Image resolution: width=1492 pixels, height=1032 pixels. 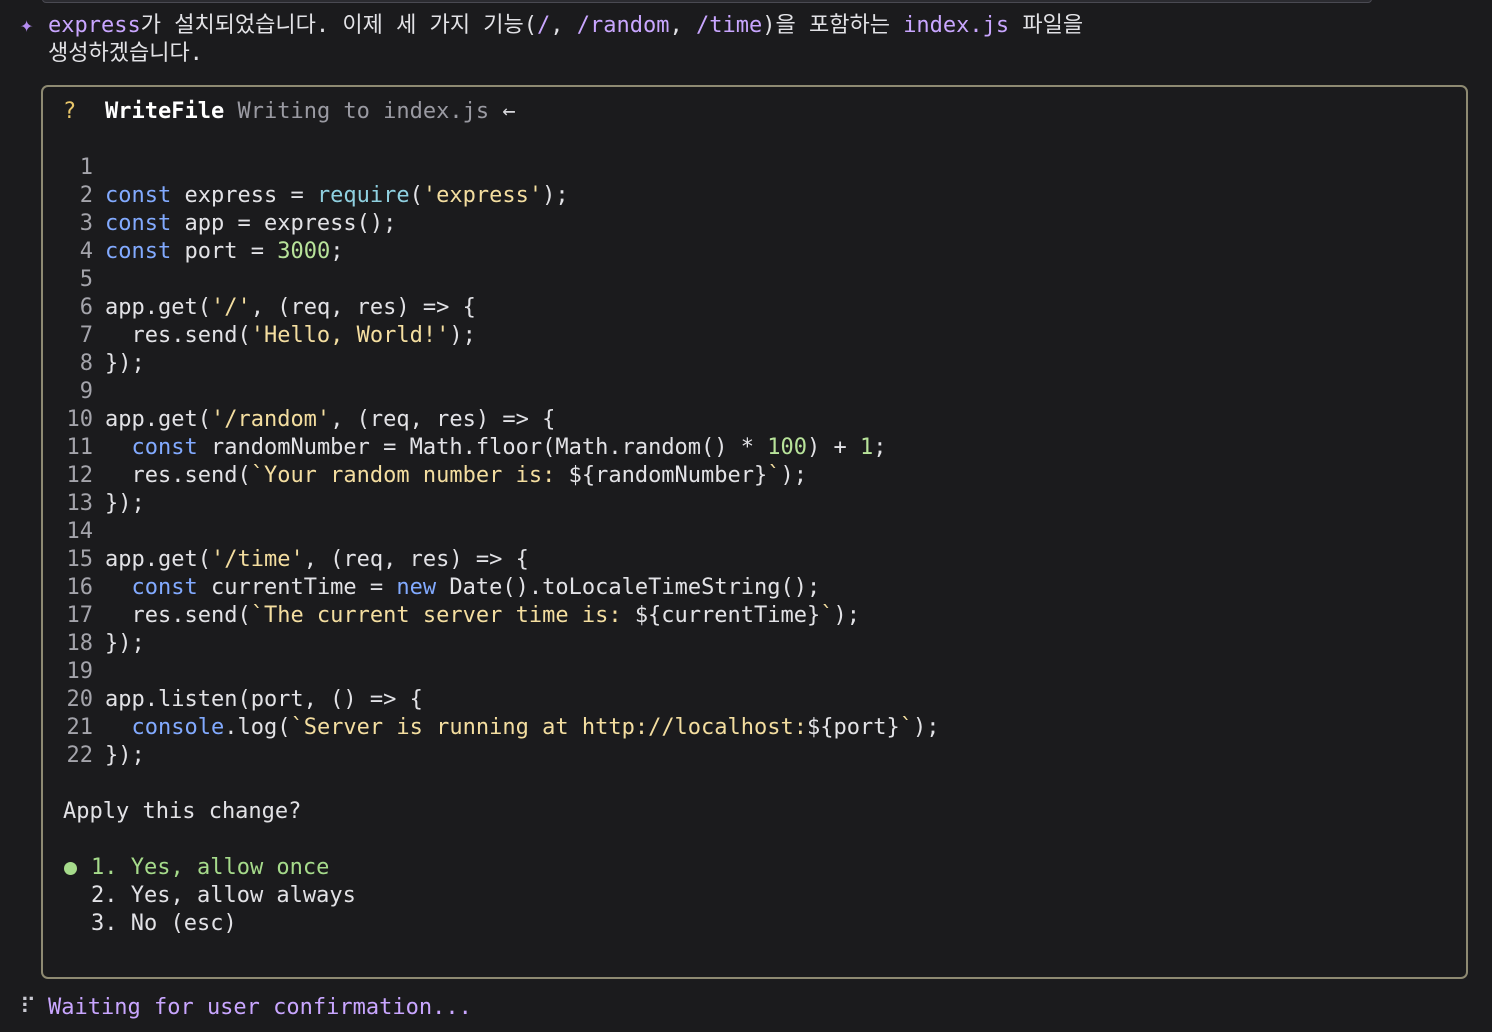 I want to click on code-line: 8});, so click(x=501, y=364).